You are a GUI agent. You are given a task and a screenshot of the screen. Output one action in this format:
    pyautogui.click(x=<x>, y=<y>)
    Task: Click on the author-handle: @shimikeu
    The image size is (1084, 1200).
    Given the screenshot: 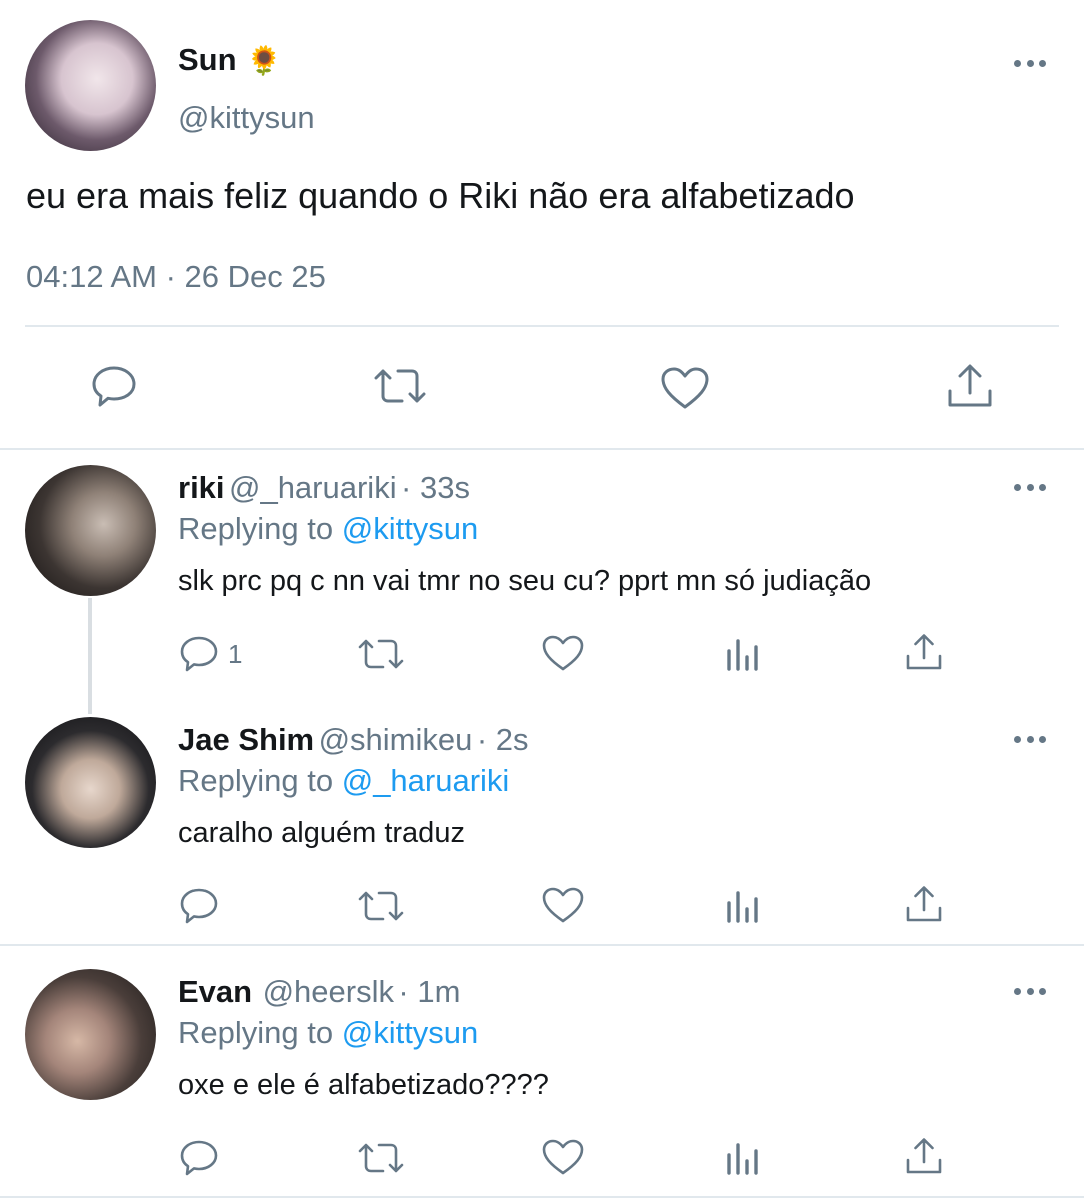 What is the action you would take?
    pyautogui.click(x=396, y=739)
    